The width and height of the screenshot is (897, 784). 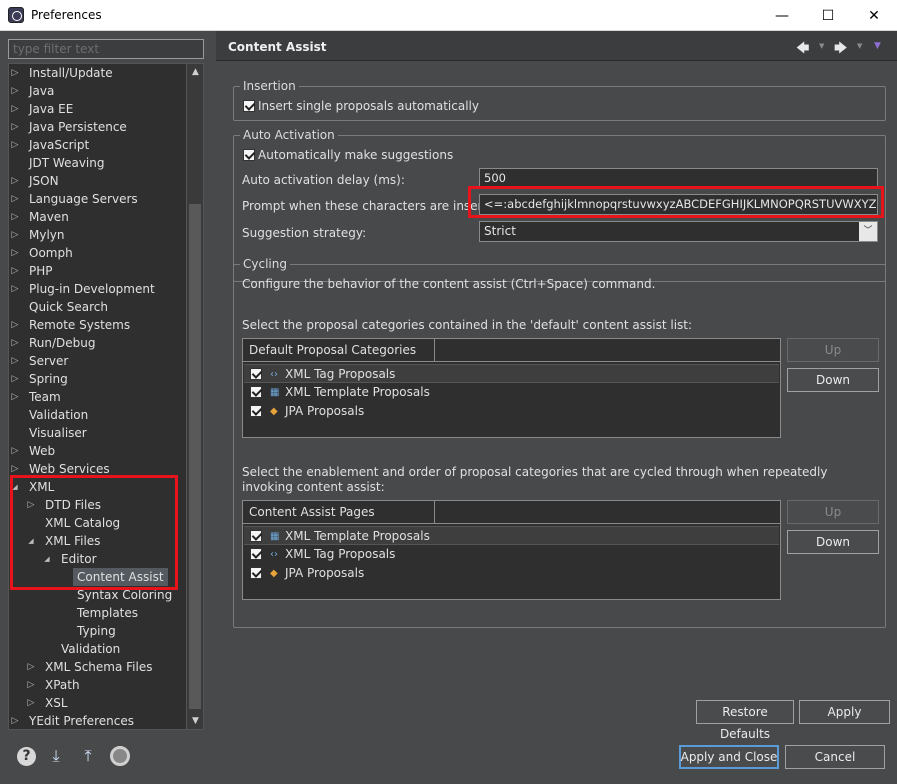 I want to click on tree-scrollbar: ▲ ▼, so click(x=194, y=396).